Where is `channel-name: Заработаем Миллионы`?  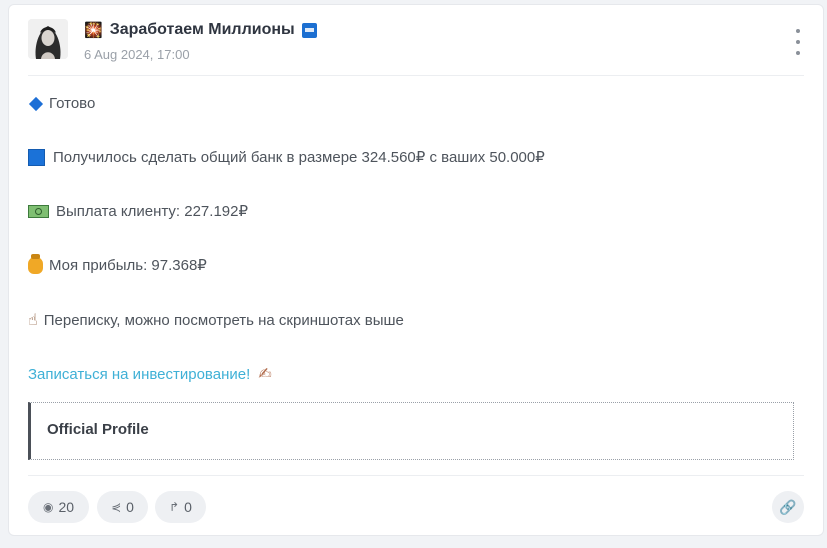
channel-name: Заработаем Миллионы is located at coordinates (202, 30).